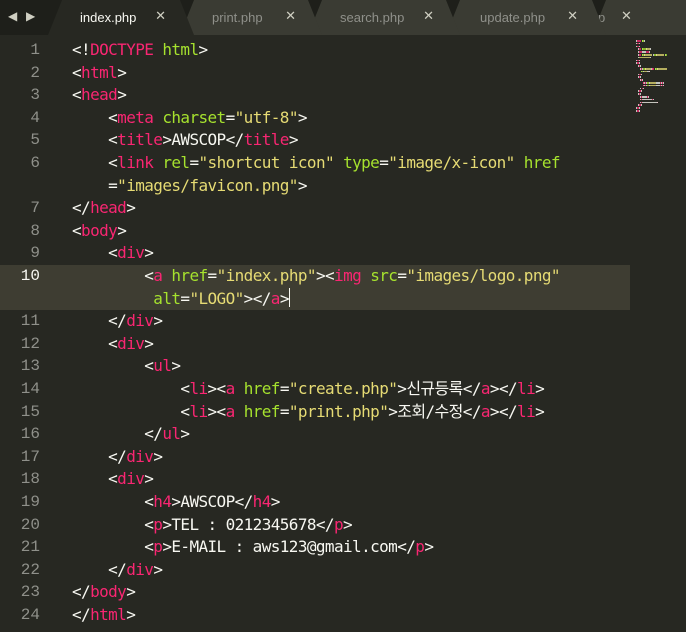  What do you see at coordinates (24, 17) in the screenshot?
I see `tab-navigation: ◀ ▶` at bounding box center [24, 17].